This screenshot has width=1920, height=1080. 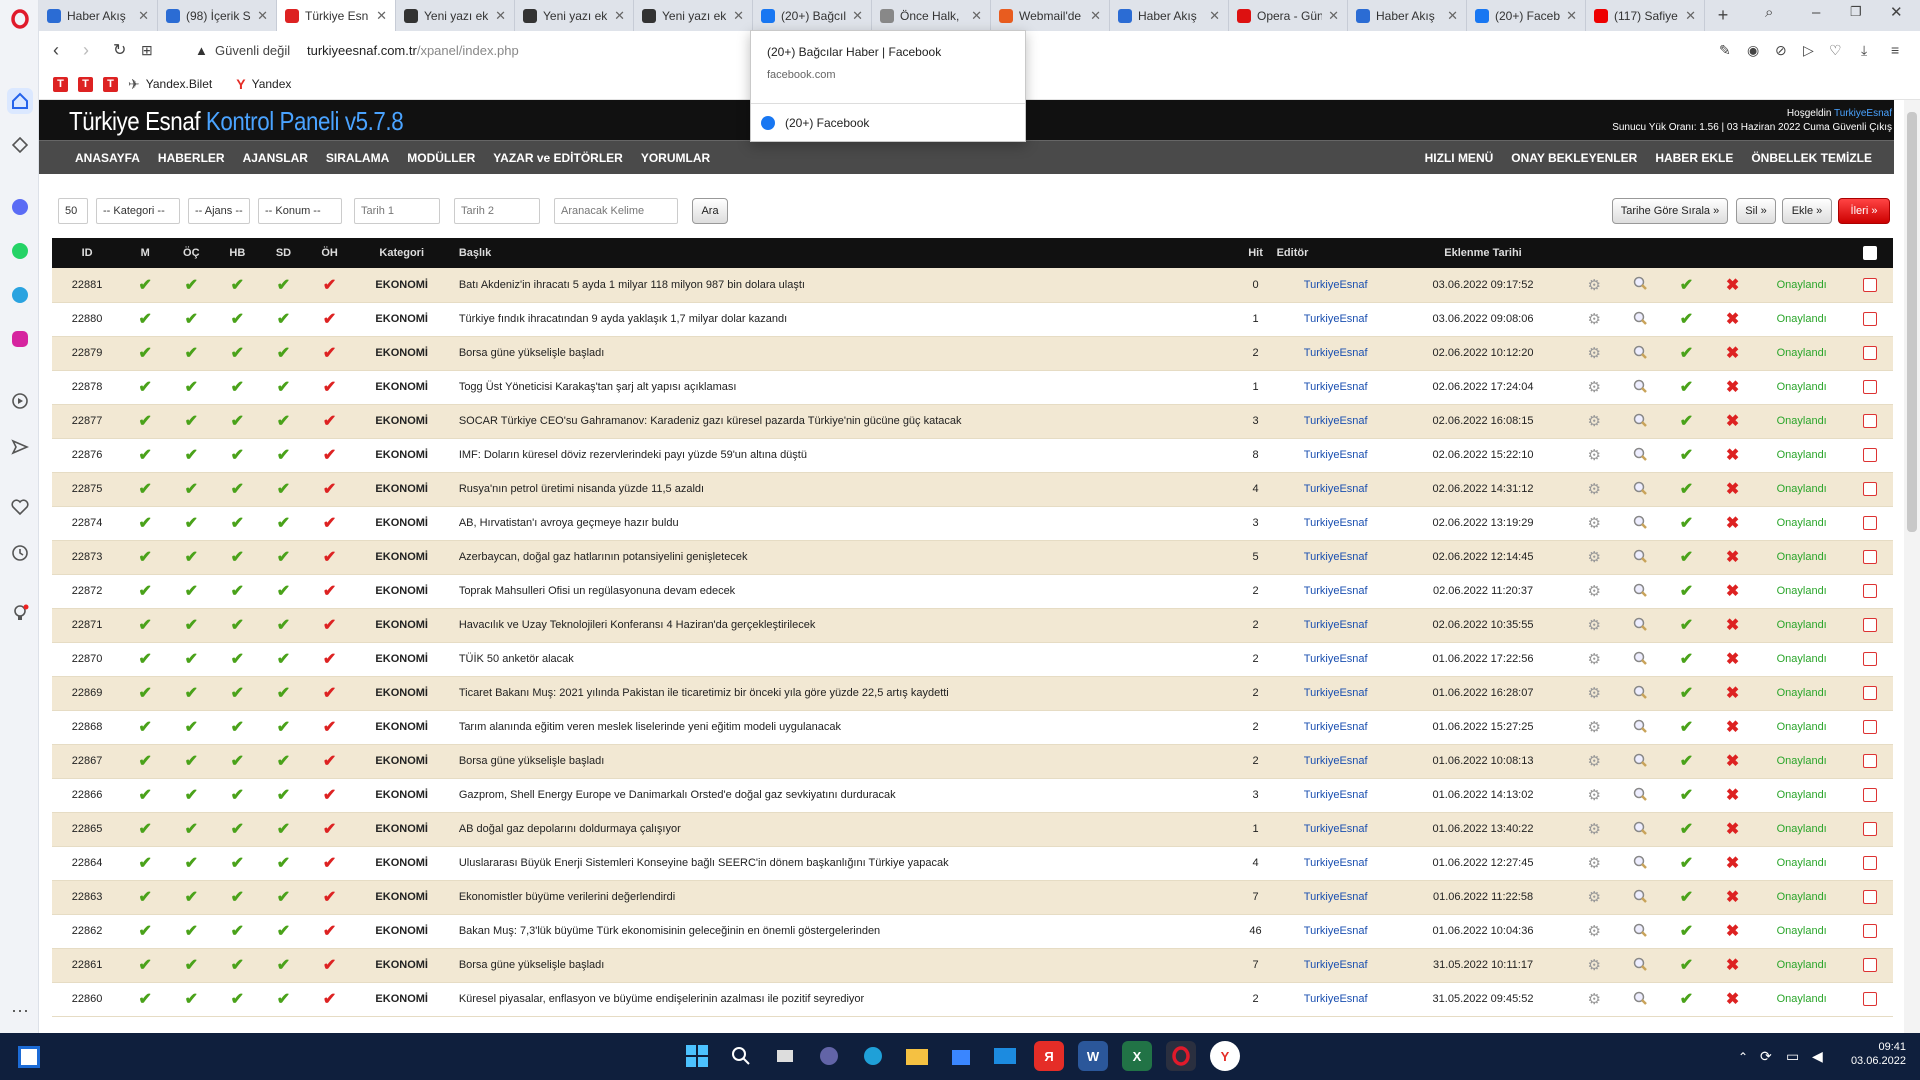 What do you see at coordinates (263, 84) in the screenshot?
I see `bookmark-item: Y Yandex` at bounding box center [263, 84].